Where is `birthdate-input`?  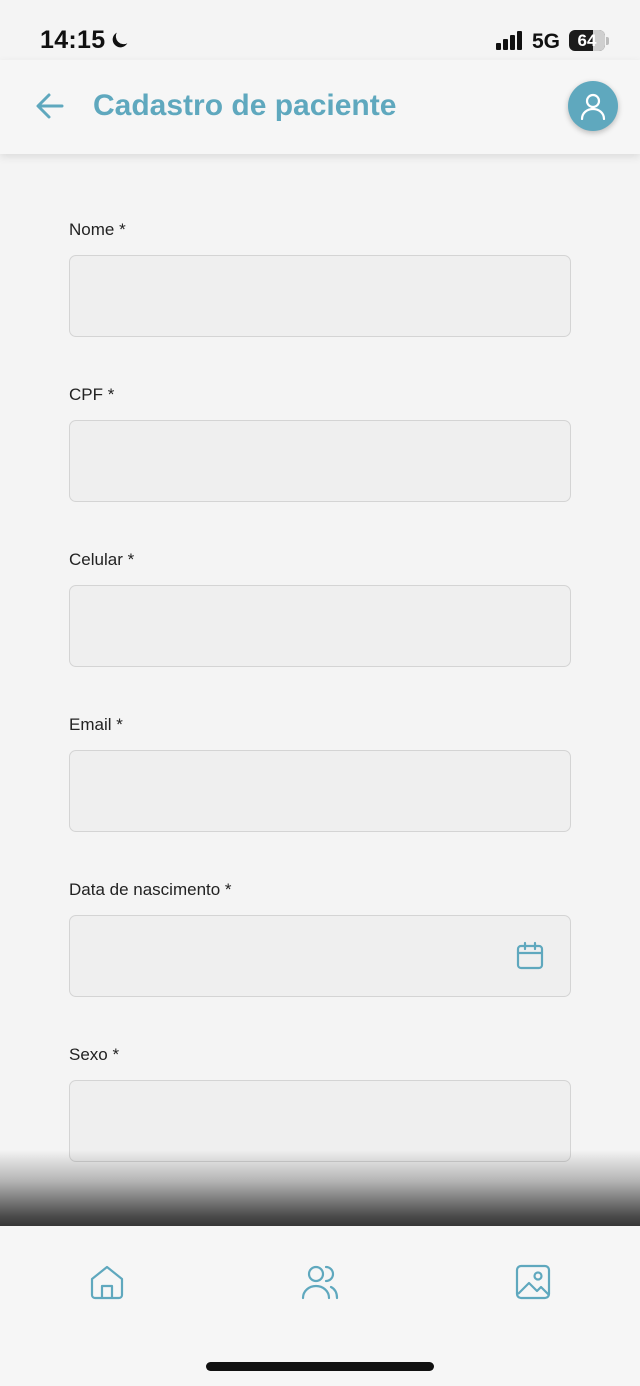
birthdate-input is located at coordinates (320, 956).